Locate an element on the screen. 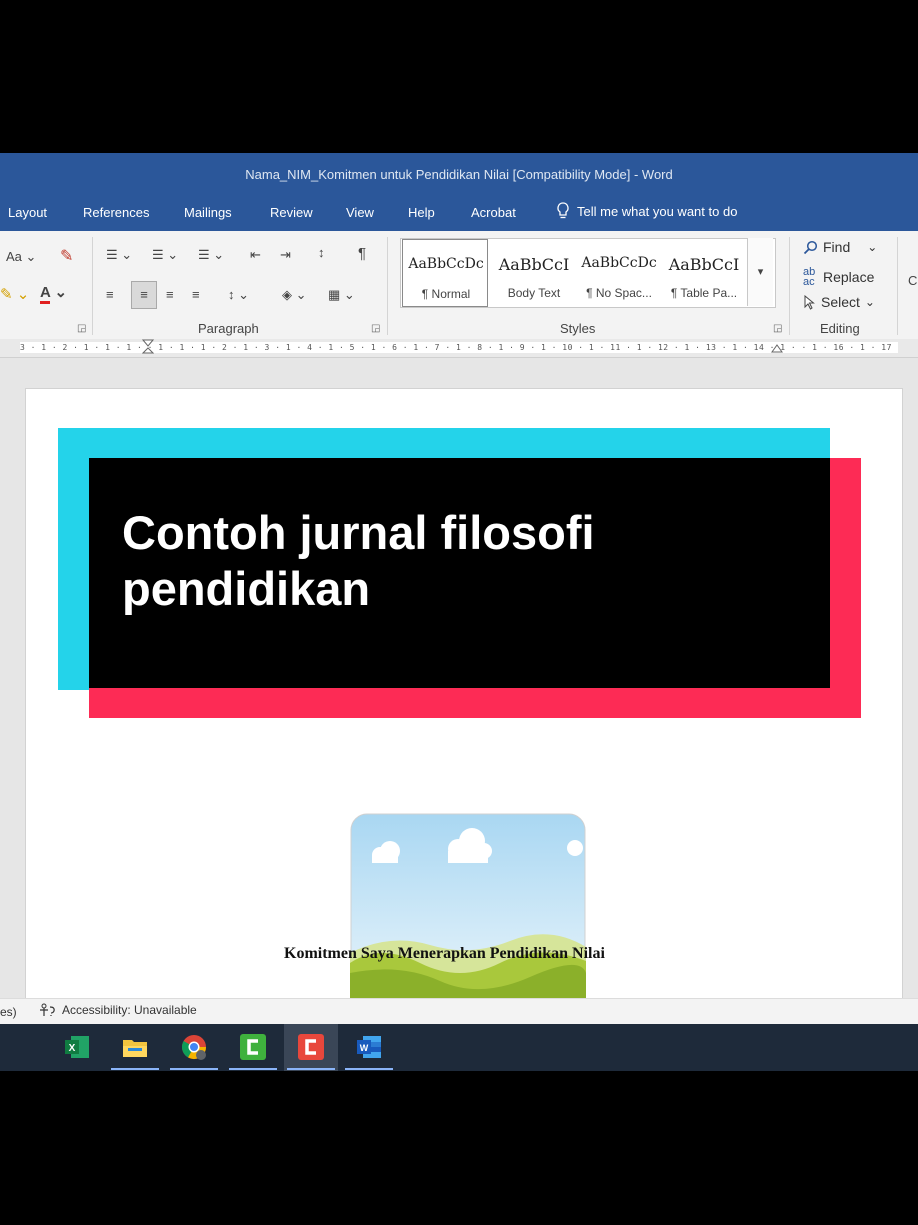 The height and width of the screenshot is (1225, 918). find-label: Find is located at coordinates (837, 247).